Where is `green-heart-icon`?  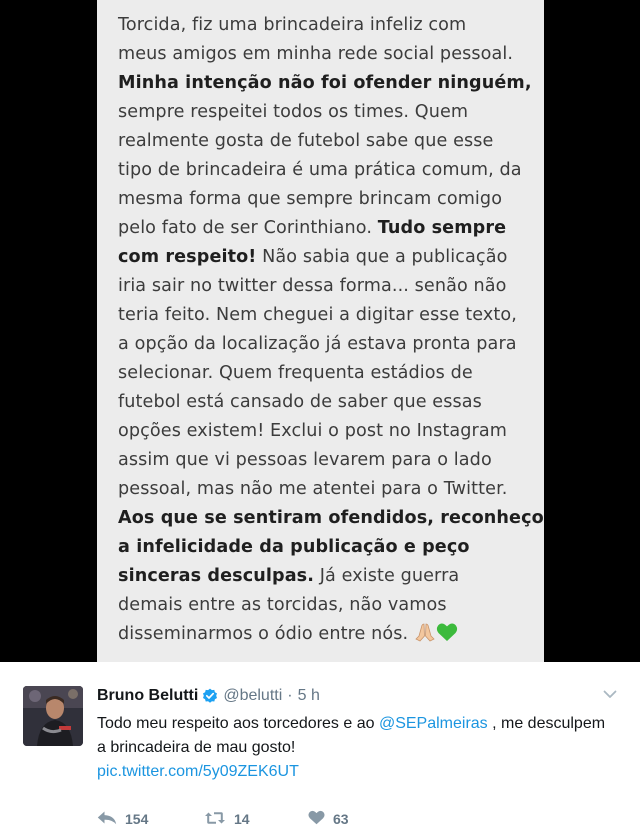 green-heart-icon is located at coordinates (447, 637).